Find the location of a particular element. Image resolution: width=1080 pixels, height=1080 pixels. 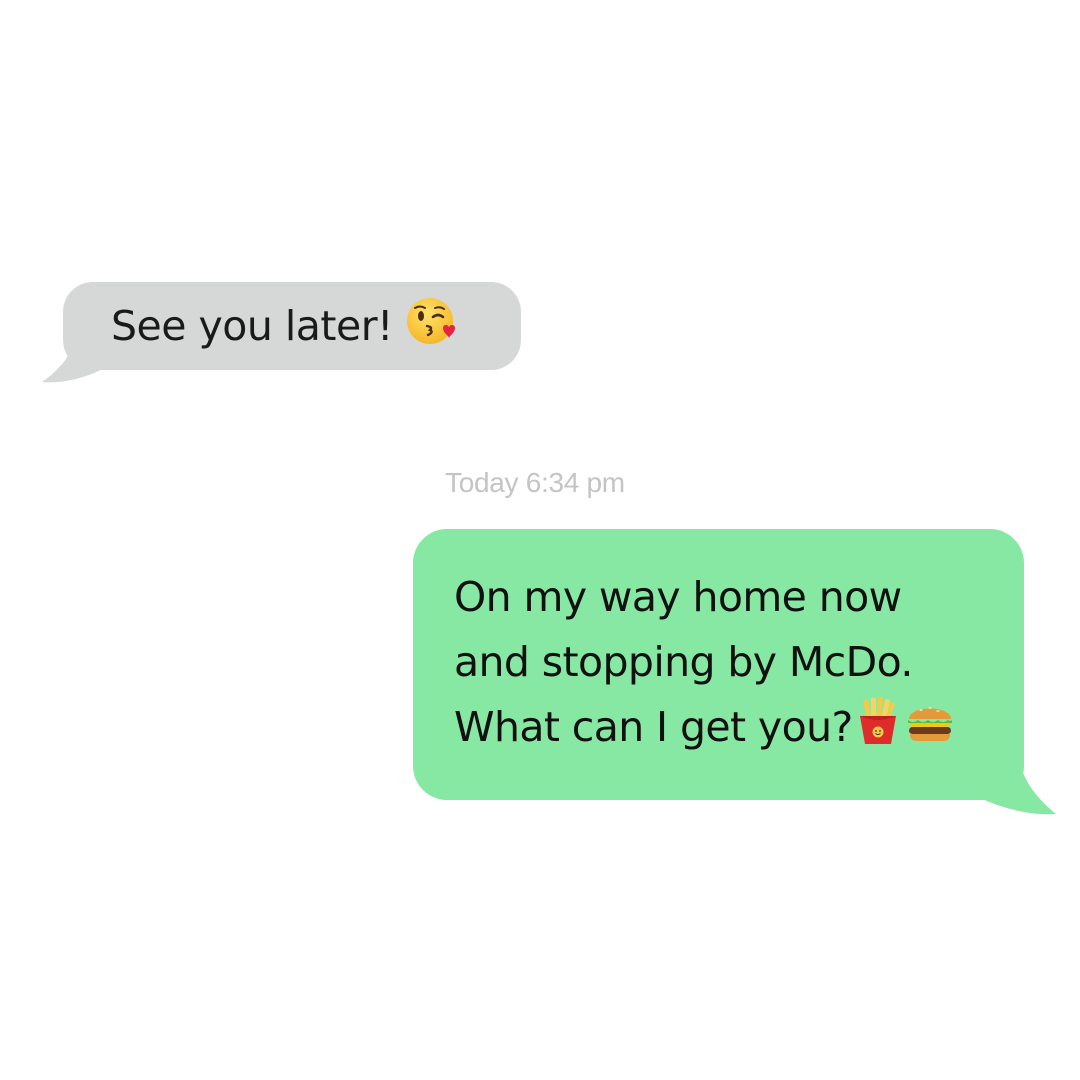

incoming-message-bubble: See you later! is located at coordinates (292, 326).